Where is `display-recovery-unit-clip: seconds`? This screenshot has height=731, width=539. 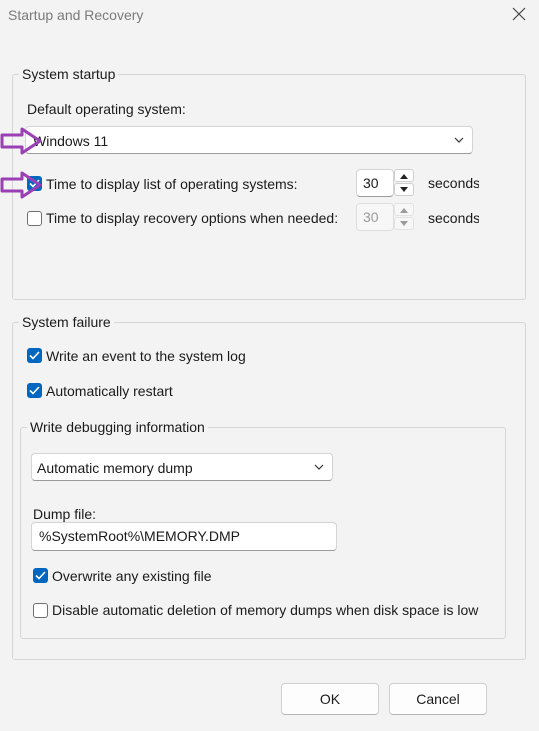
display-recovery-unit-clip: seconds is located at coordinates (453, 220).